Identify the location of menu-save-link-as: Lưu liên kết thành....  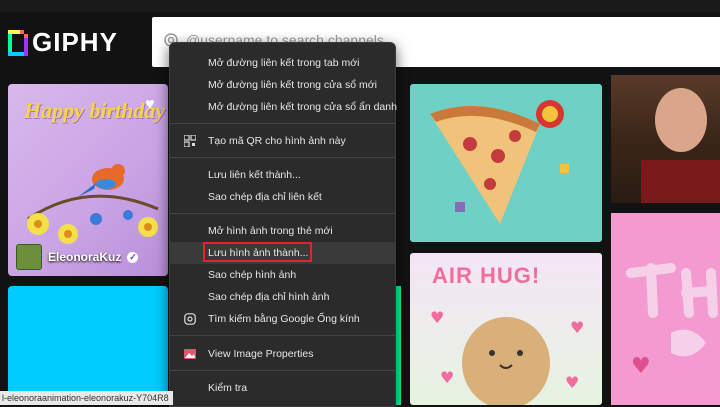
(282, 175).